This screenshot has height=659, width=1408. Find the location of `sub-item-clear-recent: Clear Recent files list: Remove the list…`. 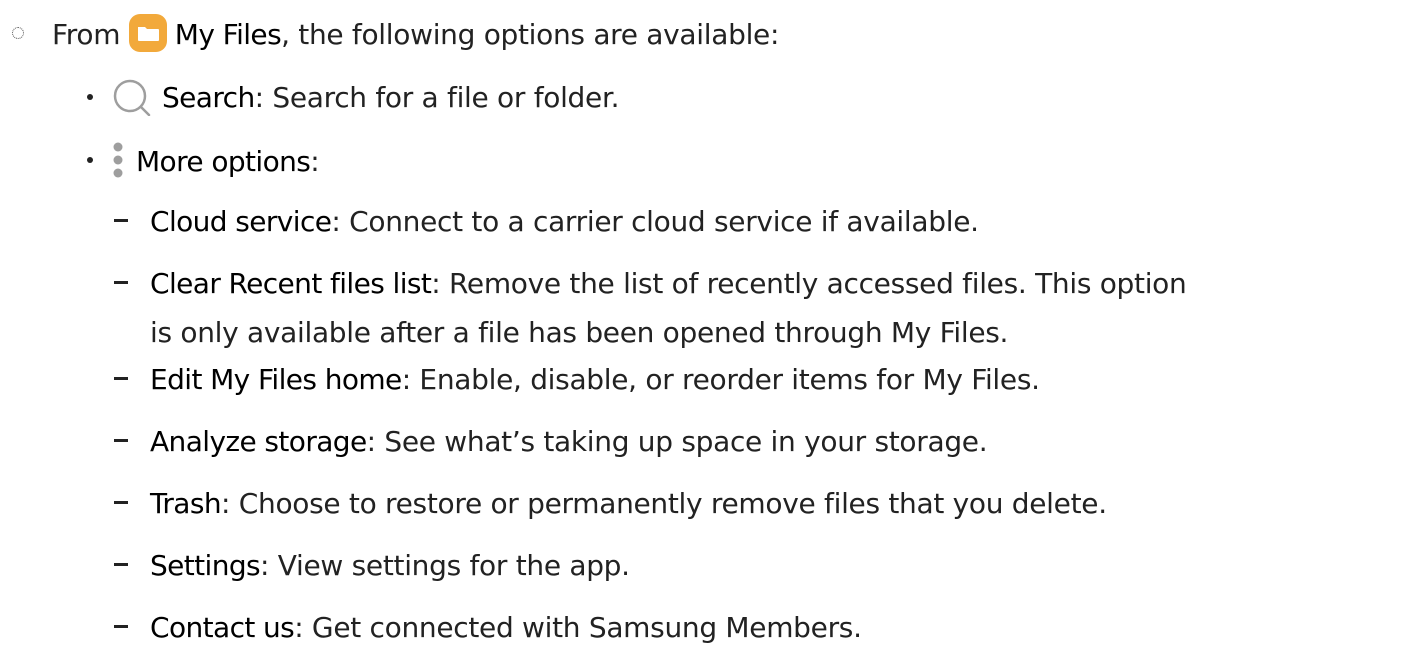

sub-item-clear-recent: Clear Recent files list: Remove the list… is located at coordinates (668, 284).